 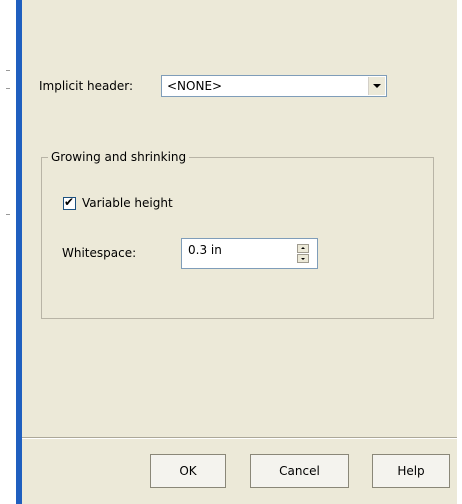 I want to click on spinner-arrows, so click(x=303, y=254).